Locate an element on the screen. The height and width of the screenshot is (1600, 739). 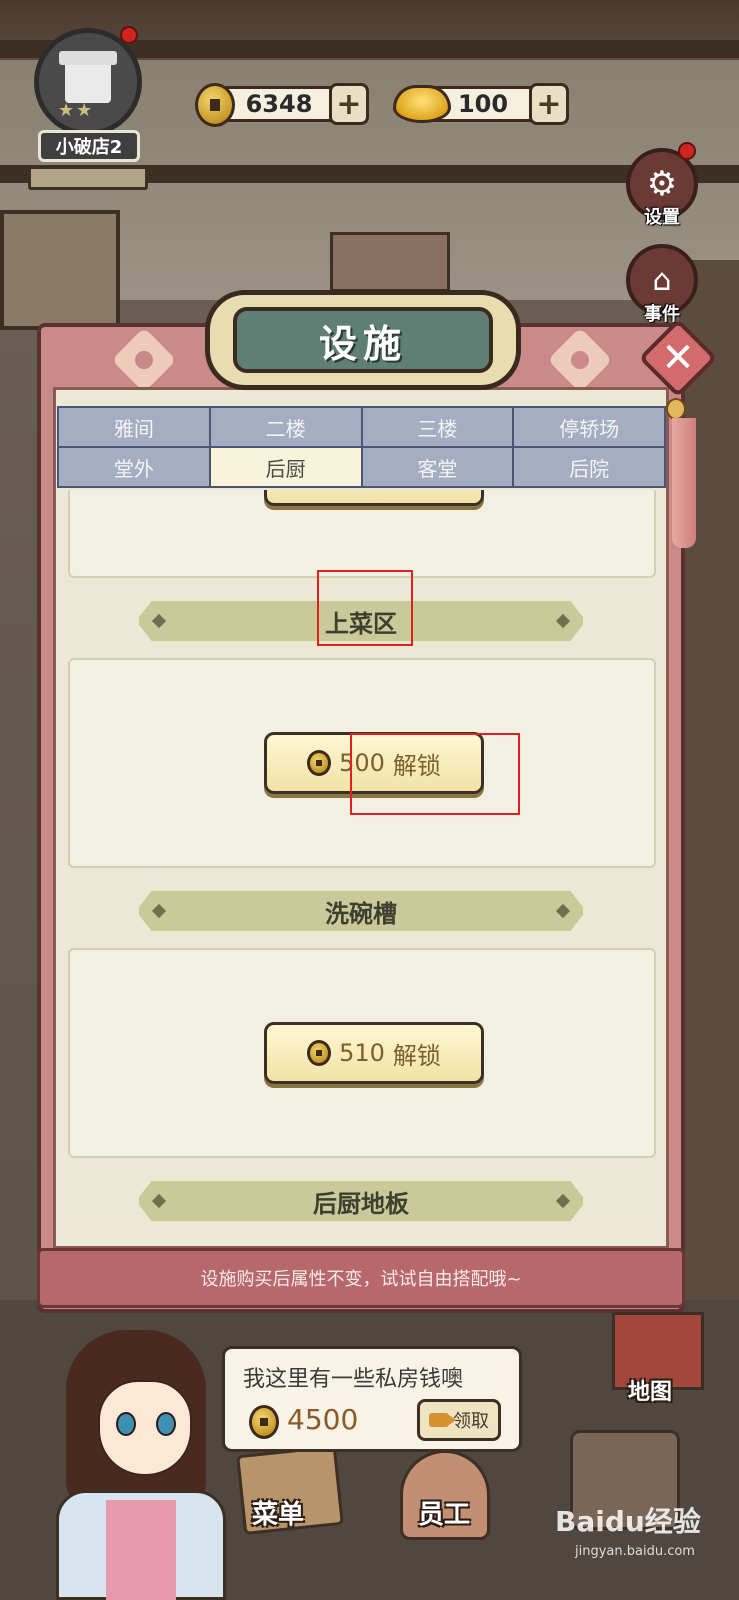
shop-stars: ★★ is located at coordinates (76, 110).